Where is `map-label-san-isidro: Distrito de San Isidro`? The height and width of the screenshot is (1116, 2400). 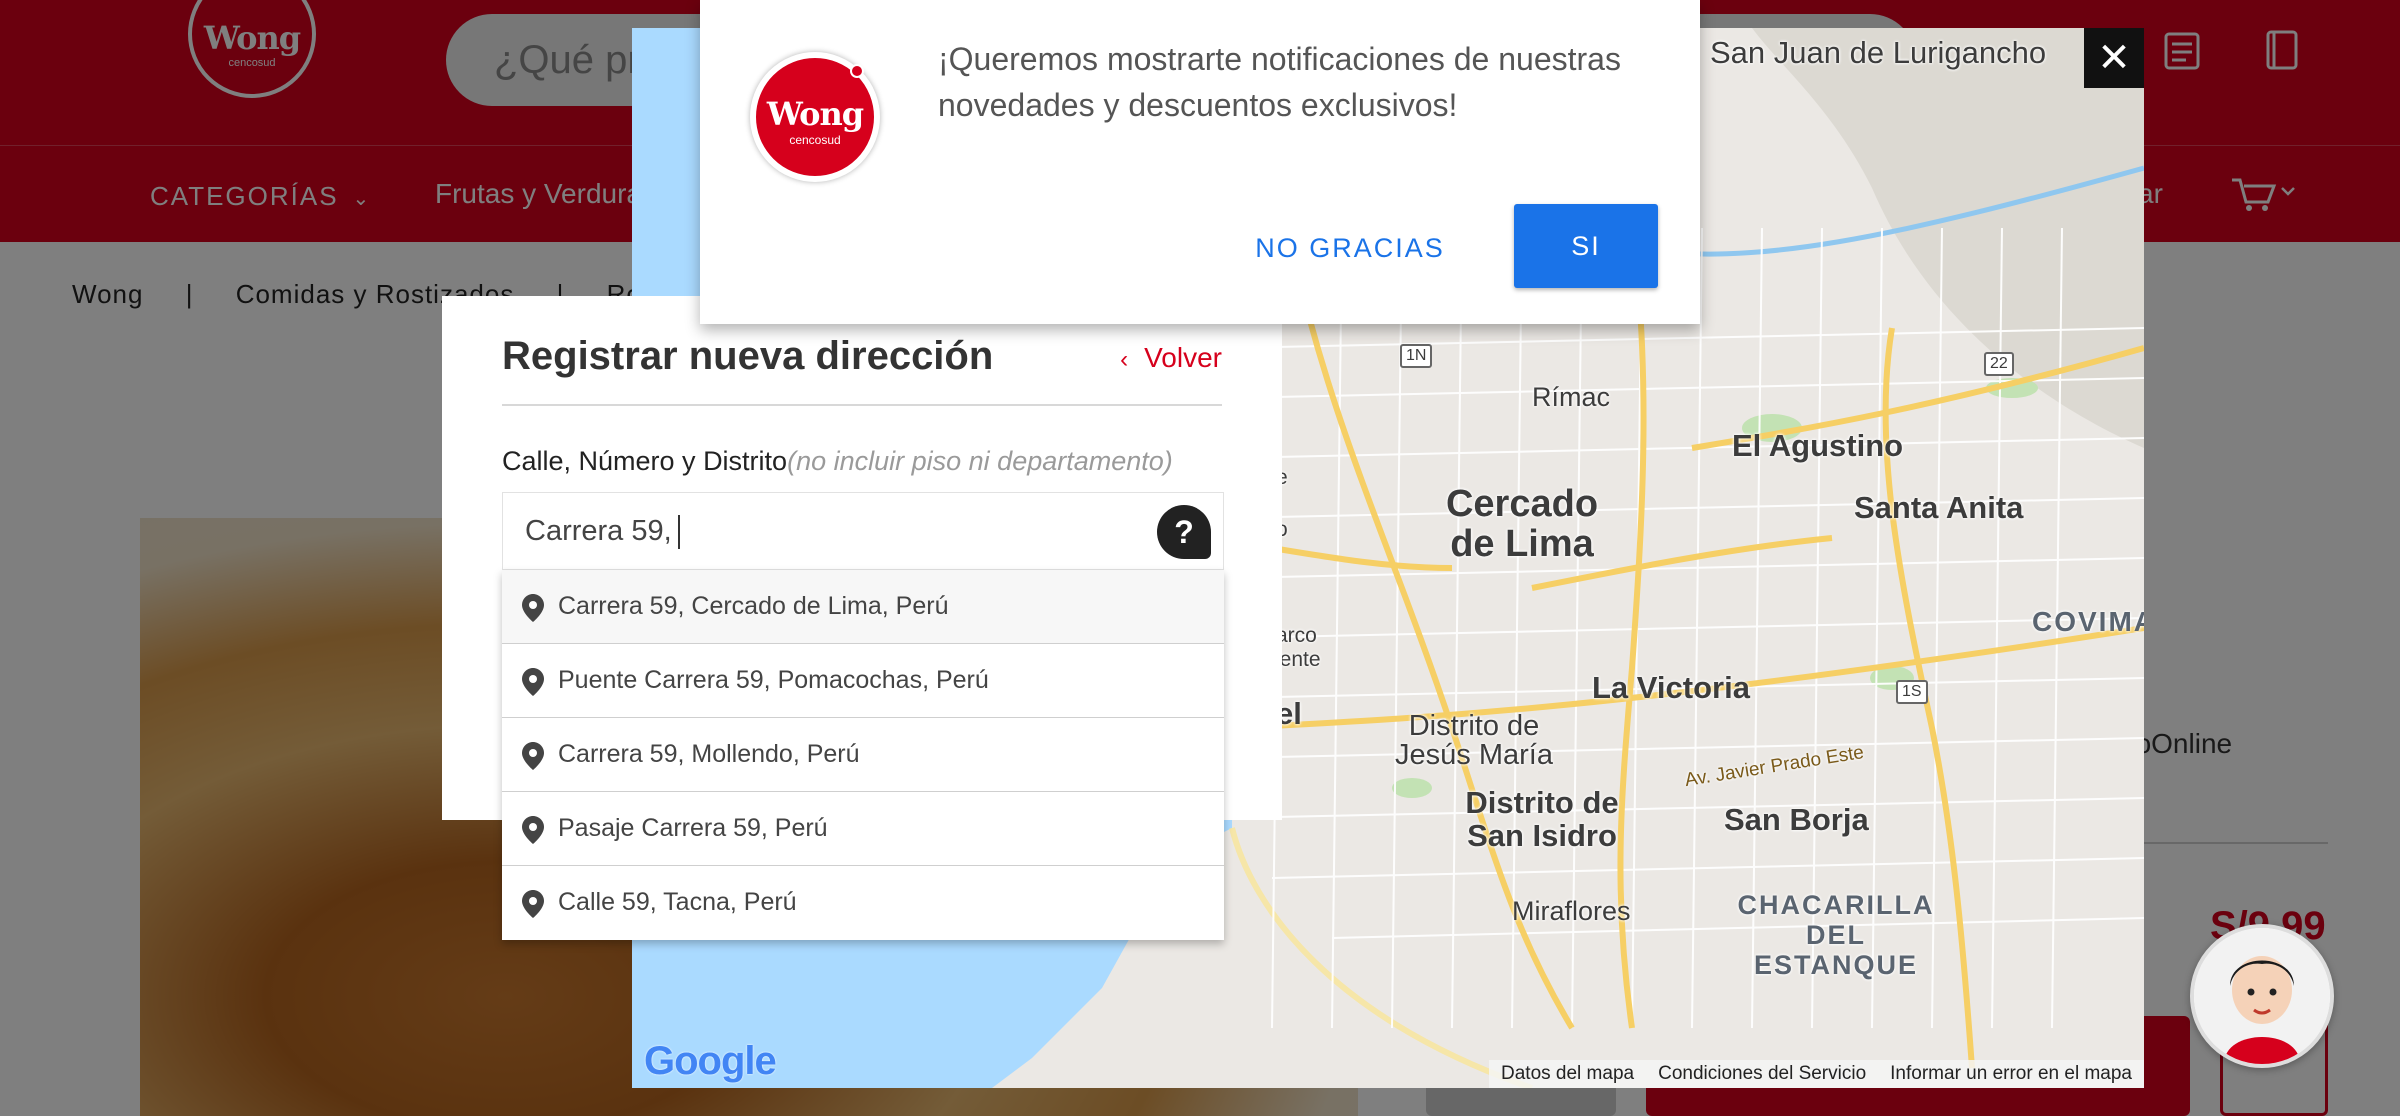
map-label-san-isidro: Distrito de San Isidro is located at coordinates (1542, 819).